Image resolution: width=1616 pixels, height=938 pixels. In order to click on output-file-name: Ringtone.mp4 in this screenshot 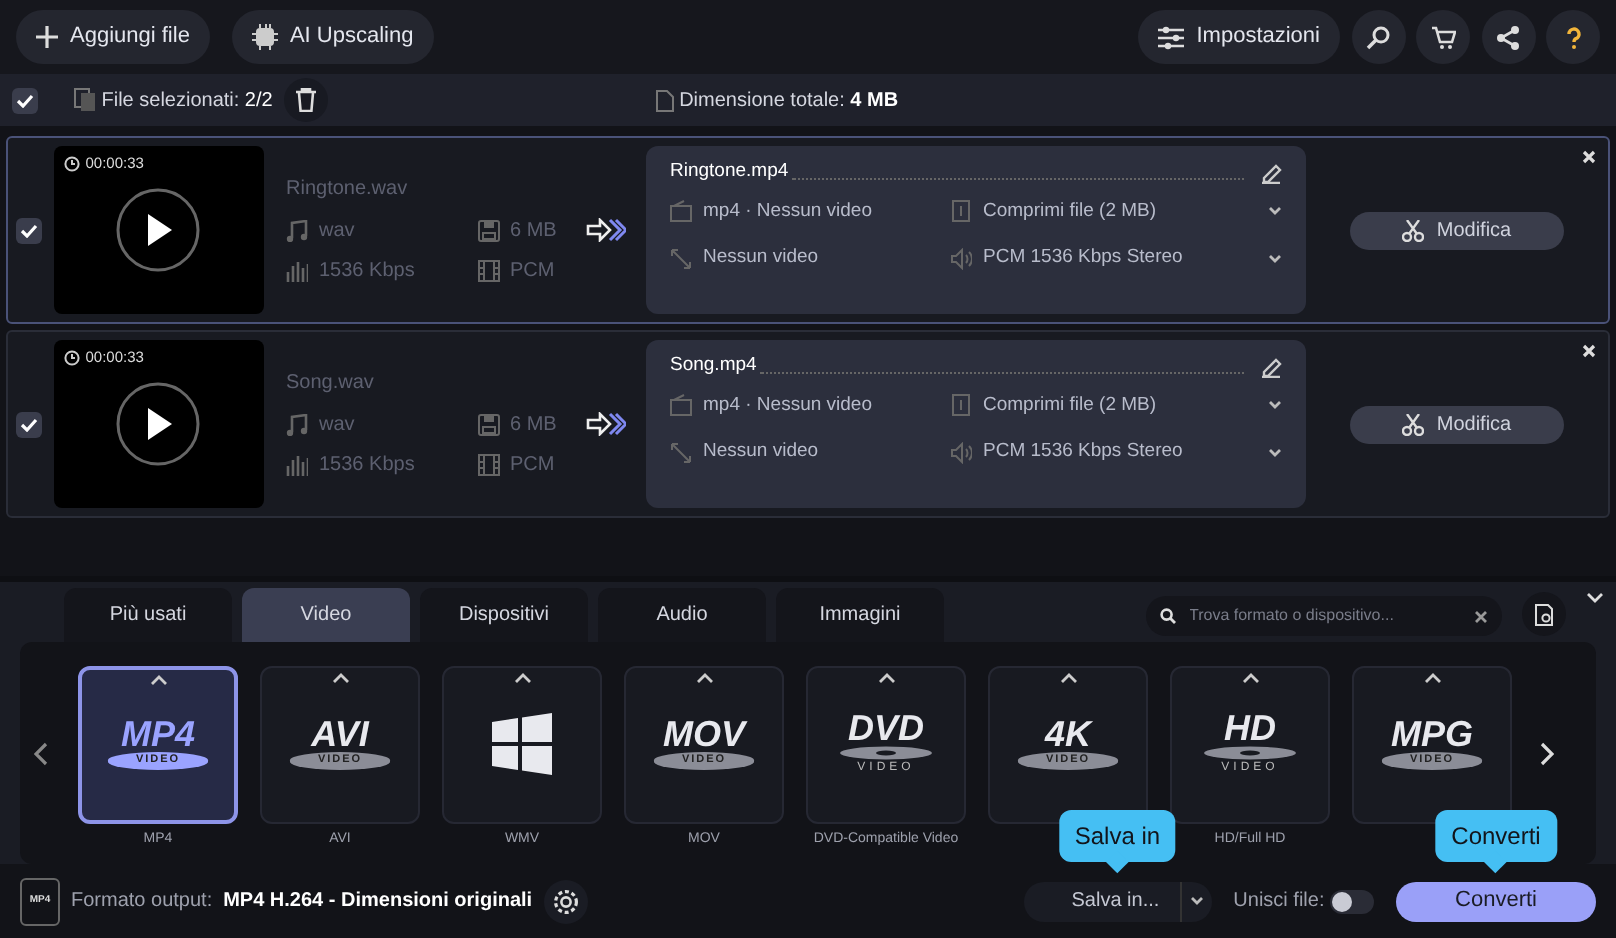, I will do `click(729, 172)`.